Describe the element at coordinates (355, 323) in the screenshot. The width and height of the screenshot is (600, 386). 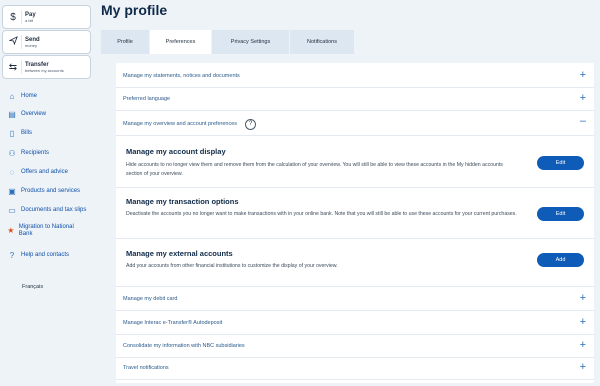
I see `section-interac-autodeposit: Manage Interac e-Transfer® Autodeposit +` at that location.